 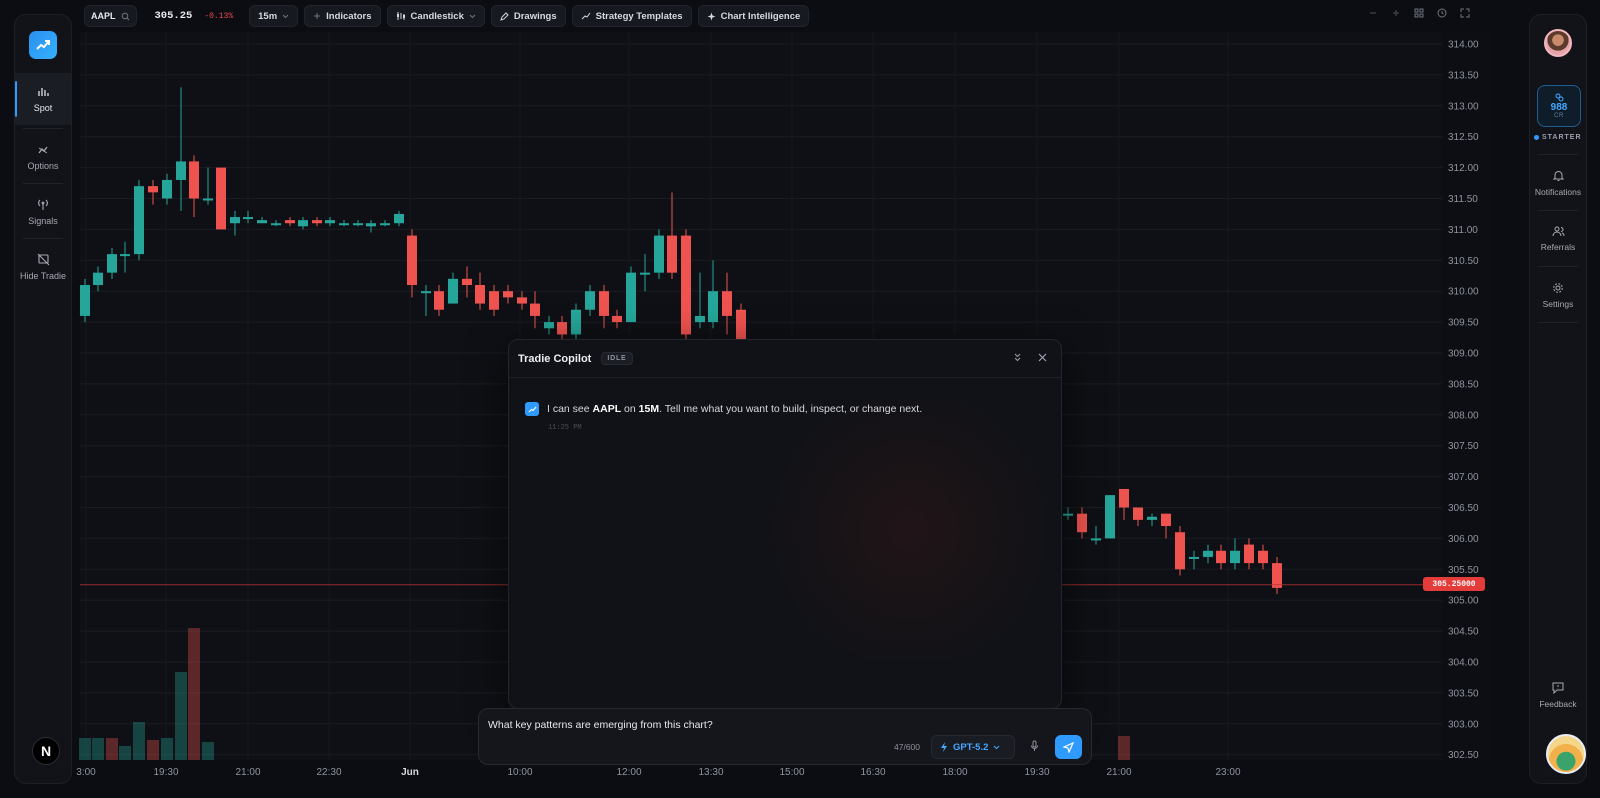 What do you see at coordinates (1373, 13) in the screenshot?
I see `minus-icon` at bounding box center [1373, 13].